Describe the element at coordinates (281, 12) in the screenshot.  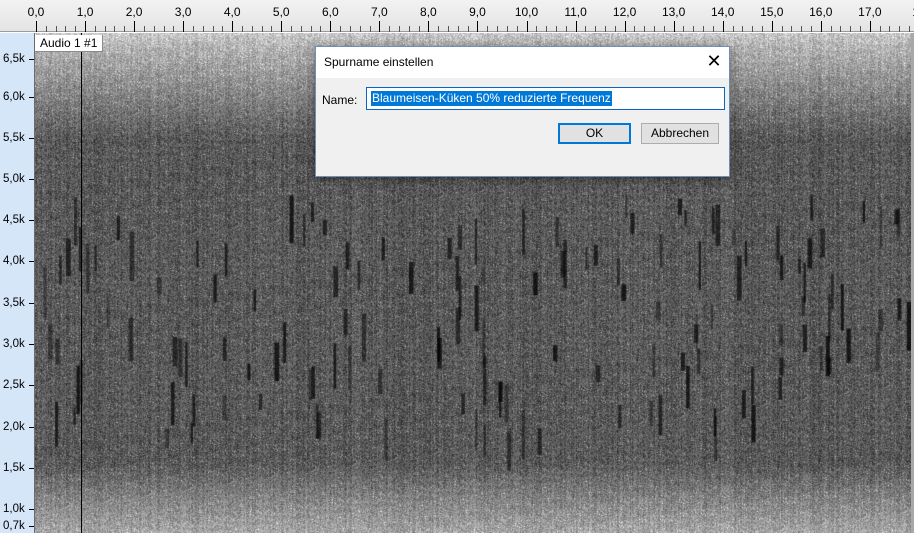
I see `ruler-tick-label: 5,0` at that location.